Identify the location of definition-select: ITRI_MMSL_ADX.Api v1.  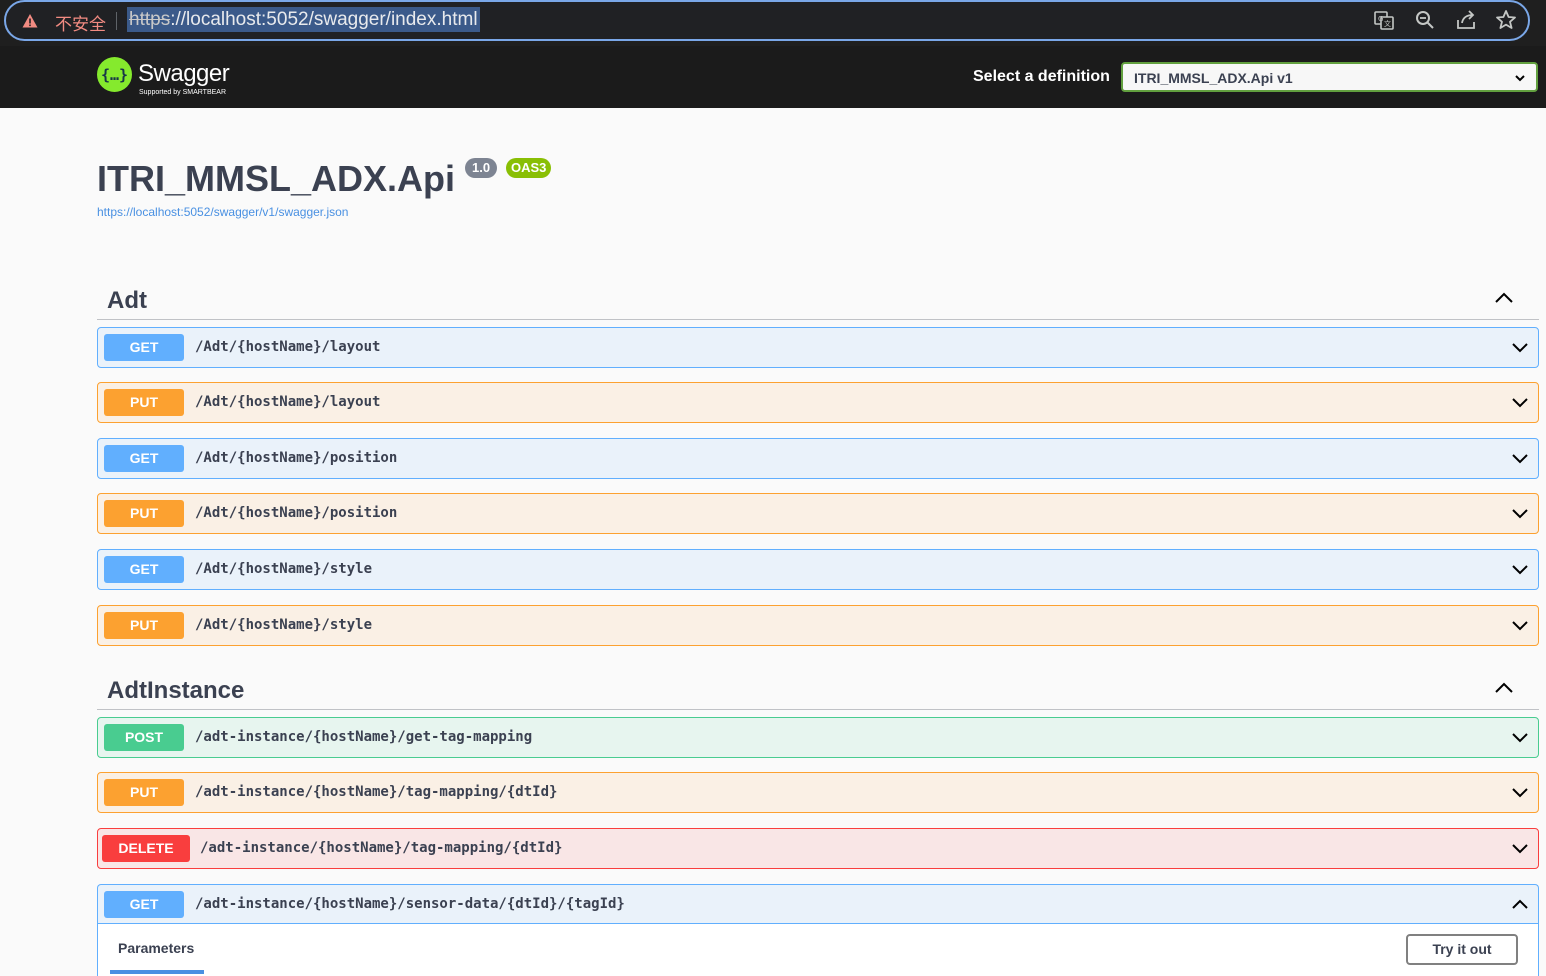
(1329, 77).